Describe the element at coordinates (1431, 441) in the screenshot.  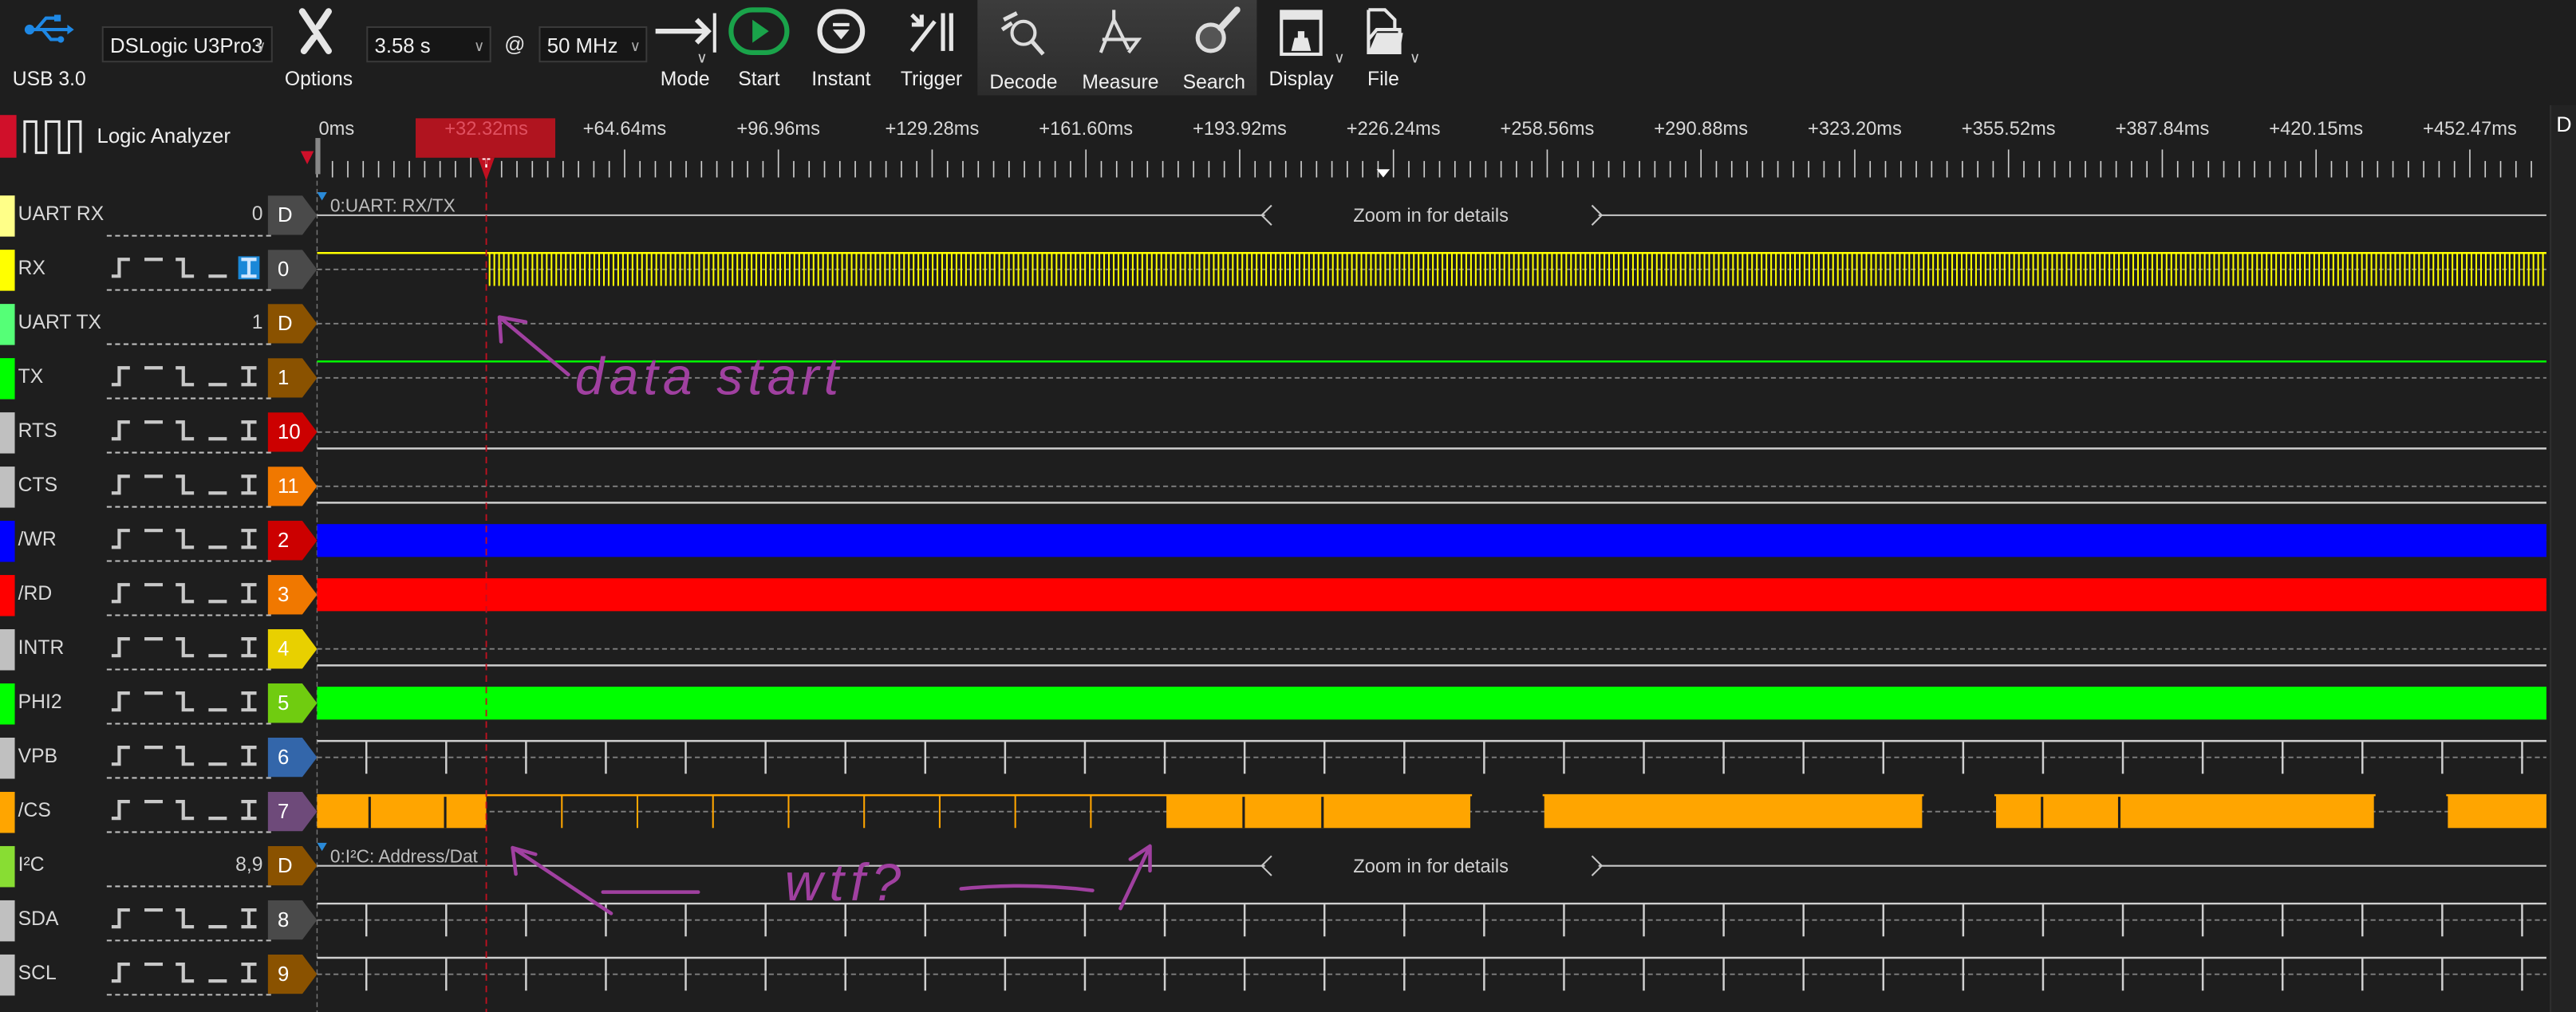
I see `waveform-rts` at that location.